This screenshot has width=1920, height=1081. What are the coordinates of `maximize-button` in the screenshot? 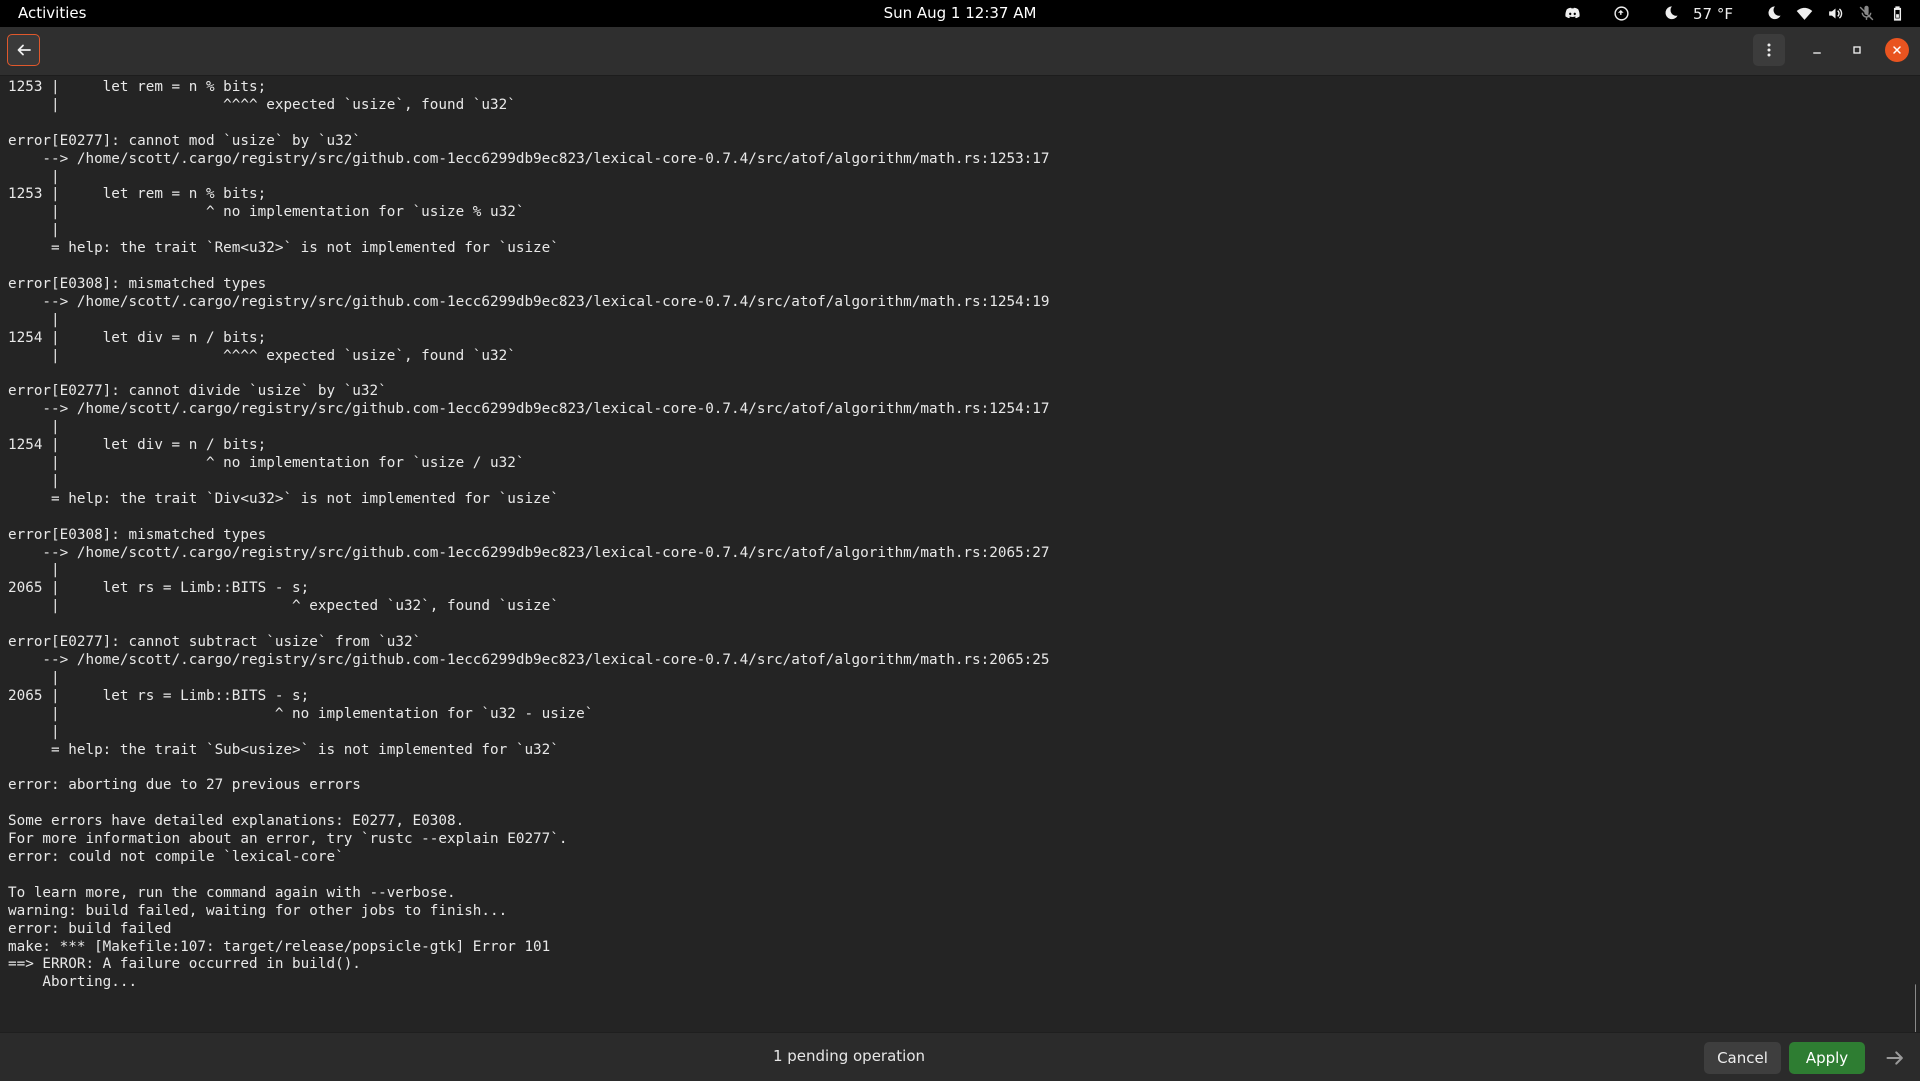 It's located at (1857, 50).